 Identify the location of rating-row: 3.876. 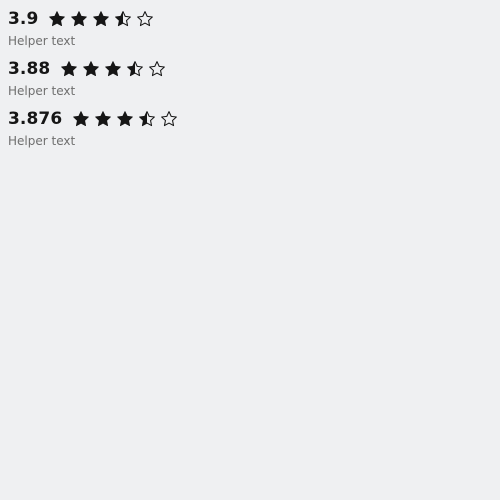
(250, 119).